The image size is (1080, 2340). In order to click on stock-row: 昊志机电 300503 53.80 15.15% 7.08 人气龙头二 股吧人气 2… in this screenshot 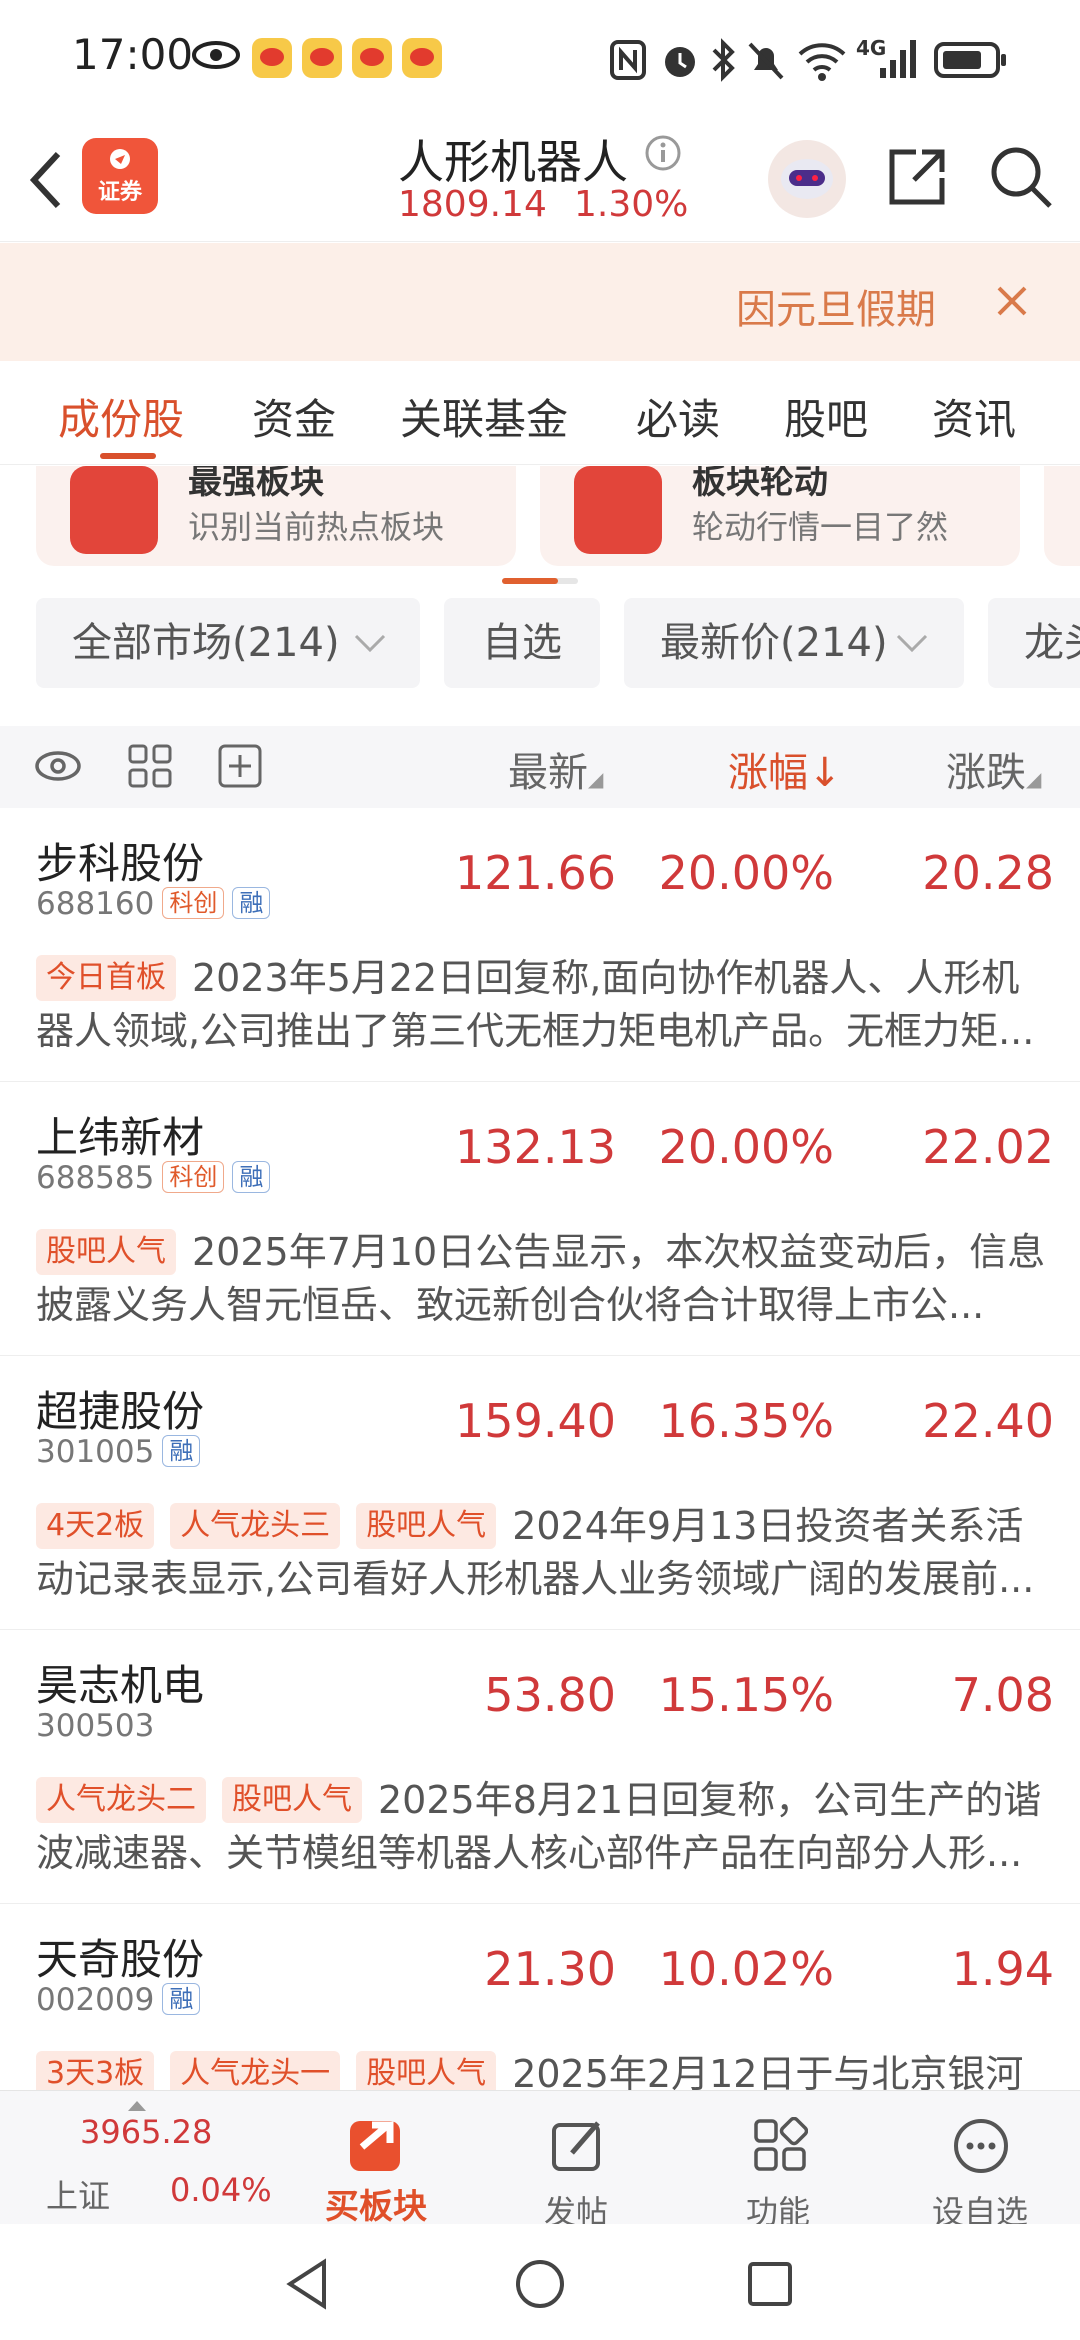, I will do `click(540, 1767)`.